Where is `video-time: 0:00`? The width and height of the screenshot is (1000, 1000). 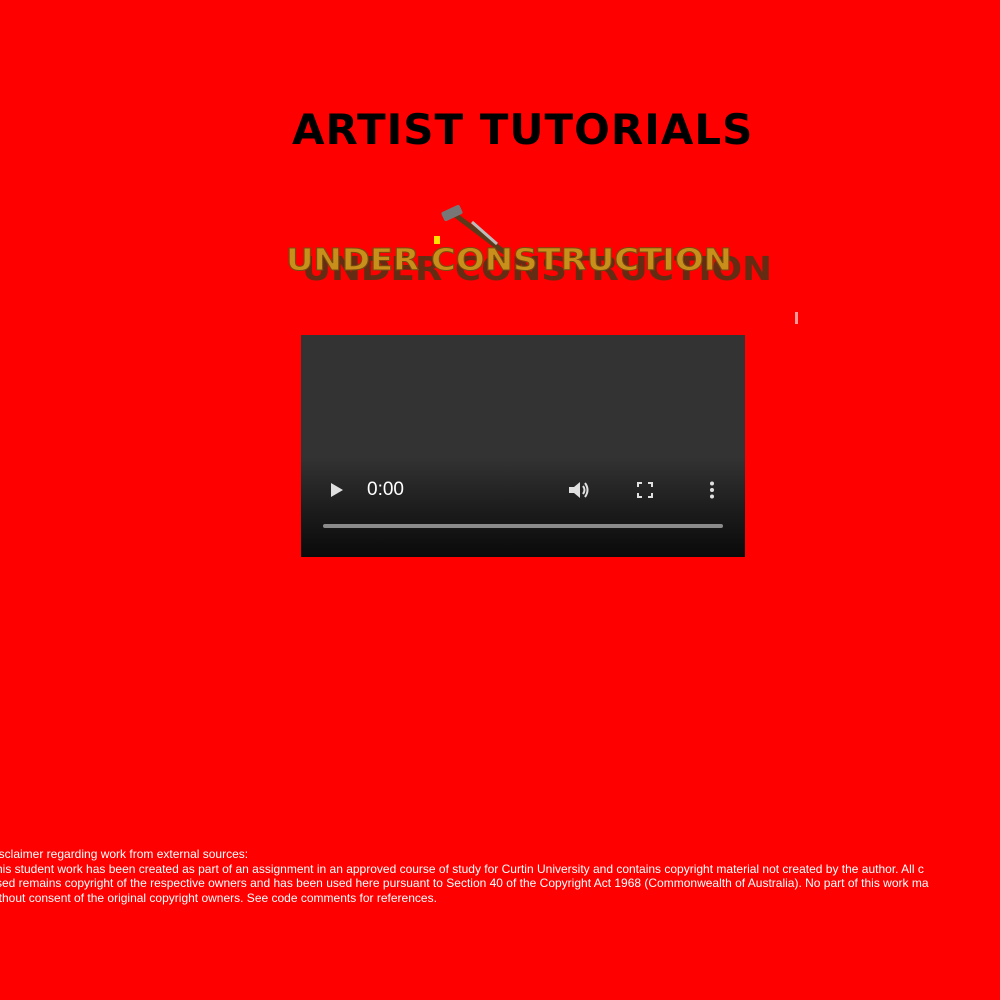
video-time: 0:00 is located at coordinates (385, 489).